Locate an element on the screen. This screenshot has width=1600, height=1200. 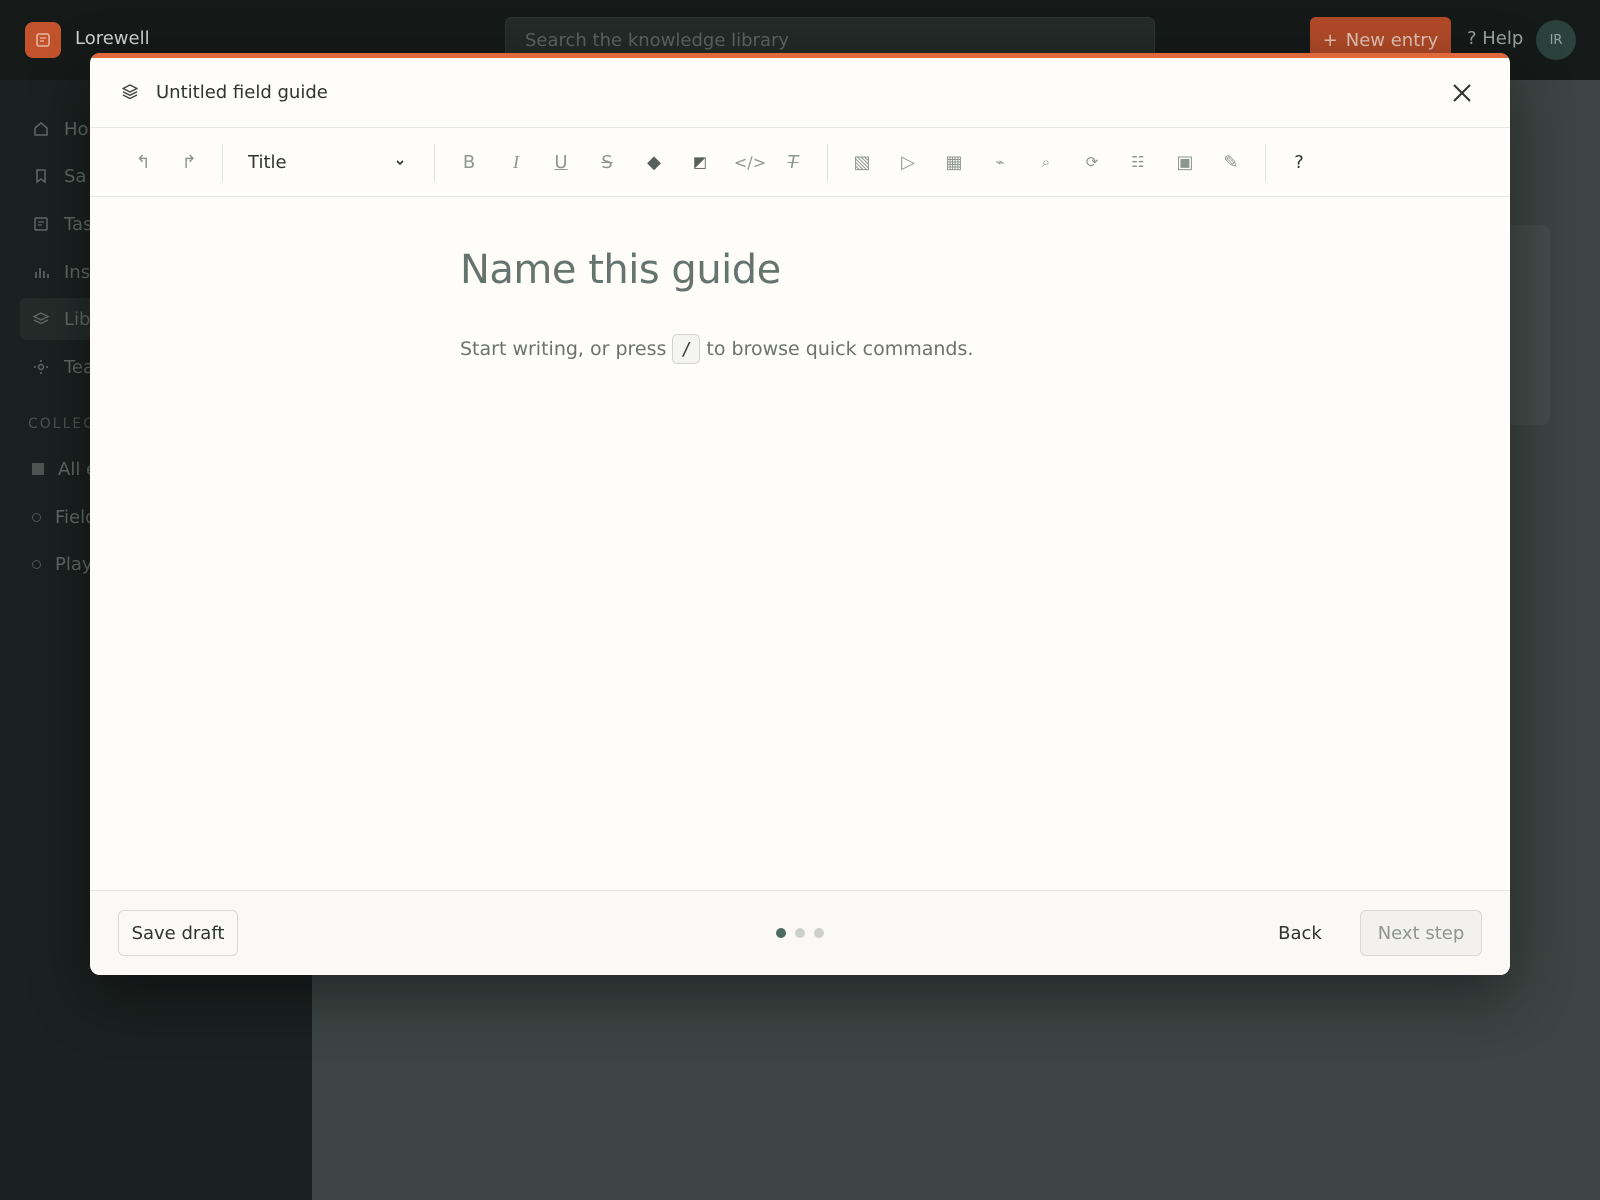
close-icon is located at coordinates (1462, 93).